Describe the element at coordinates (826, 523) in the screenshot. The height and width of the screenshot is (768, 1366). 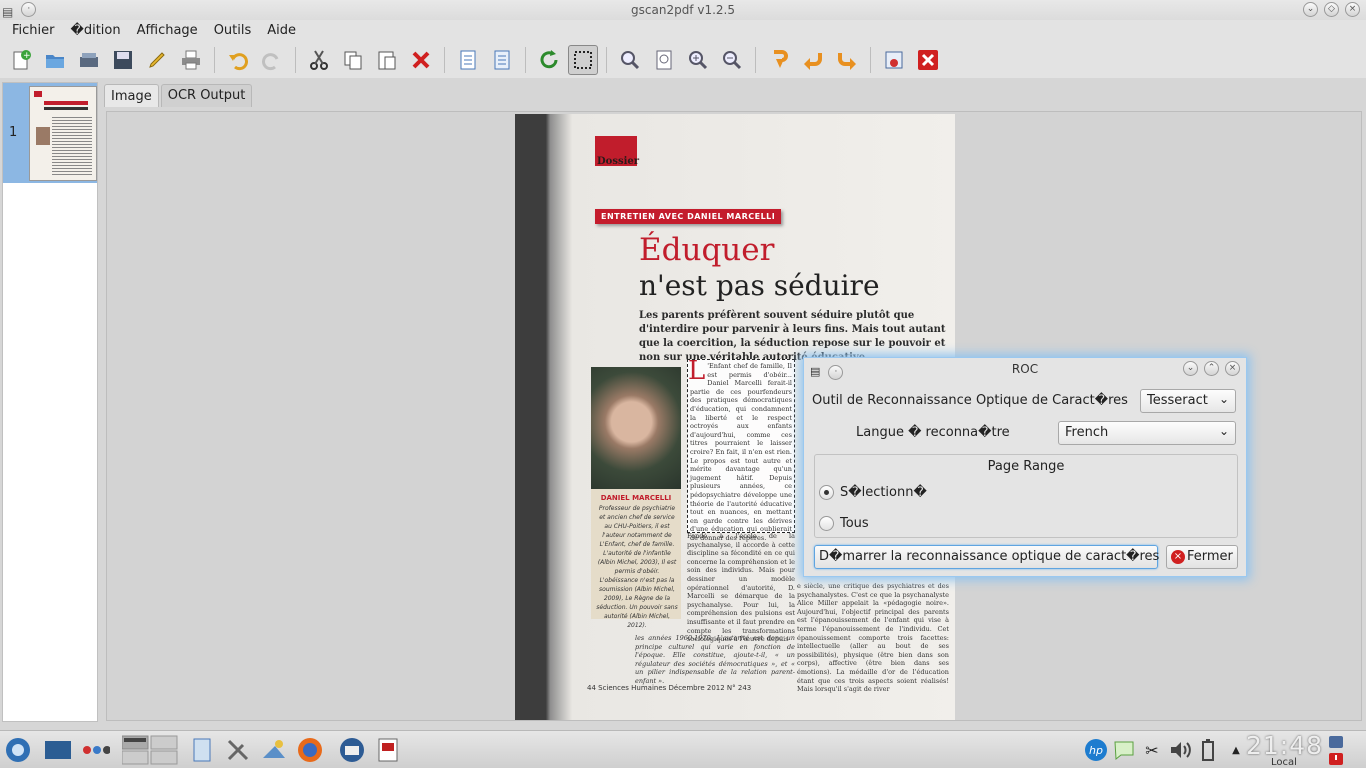
I see `radio-button-unchecked` at that location.